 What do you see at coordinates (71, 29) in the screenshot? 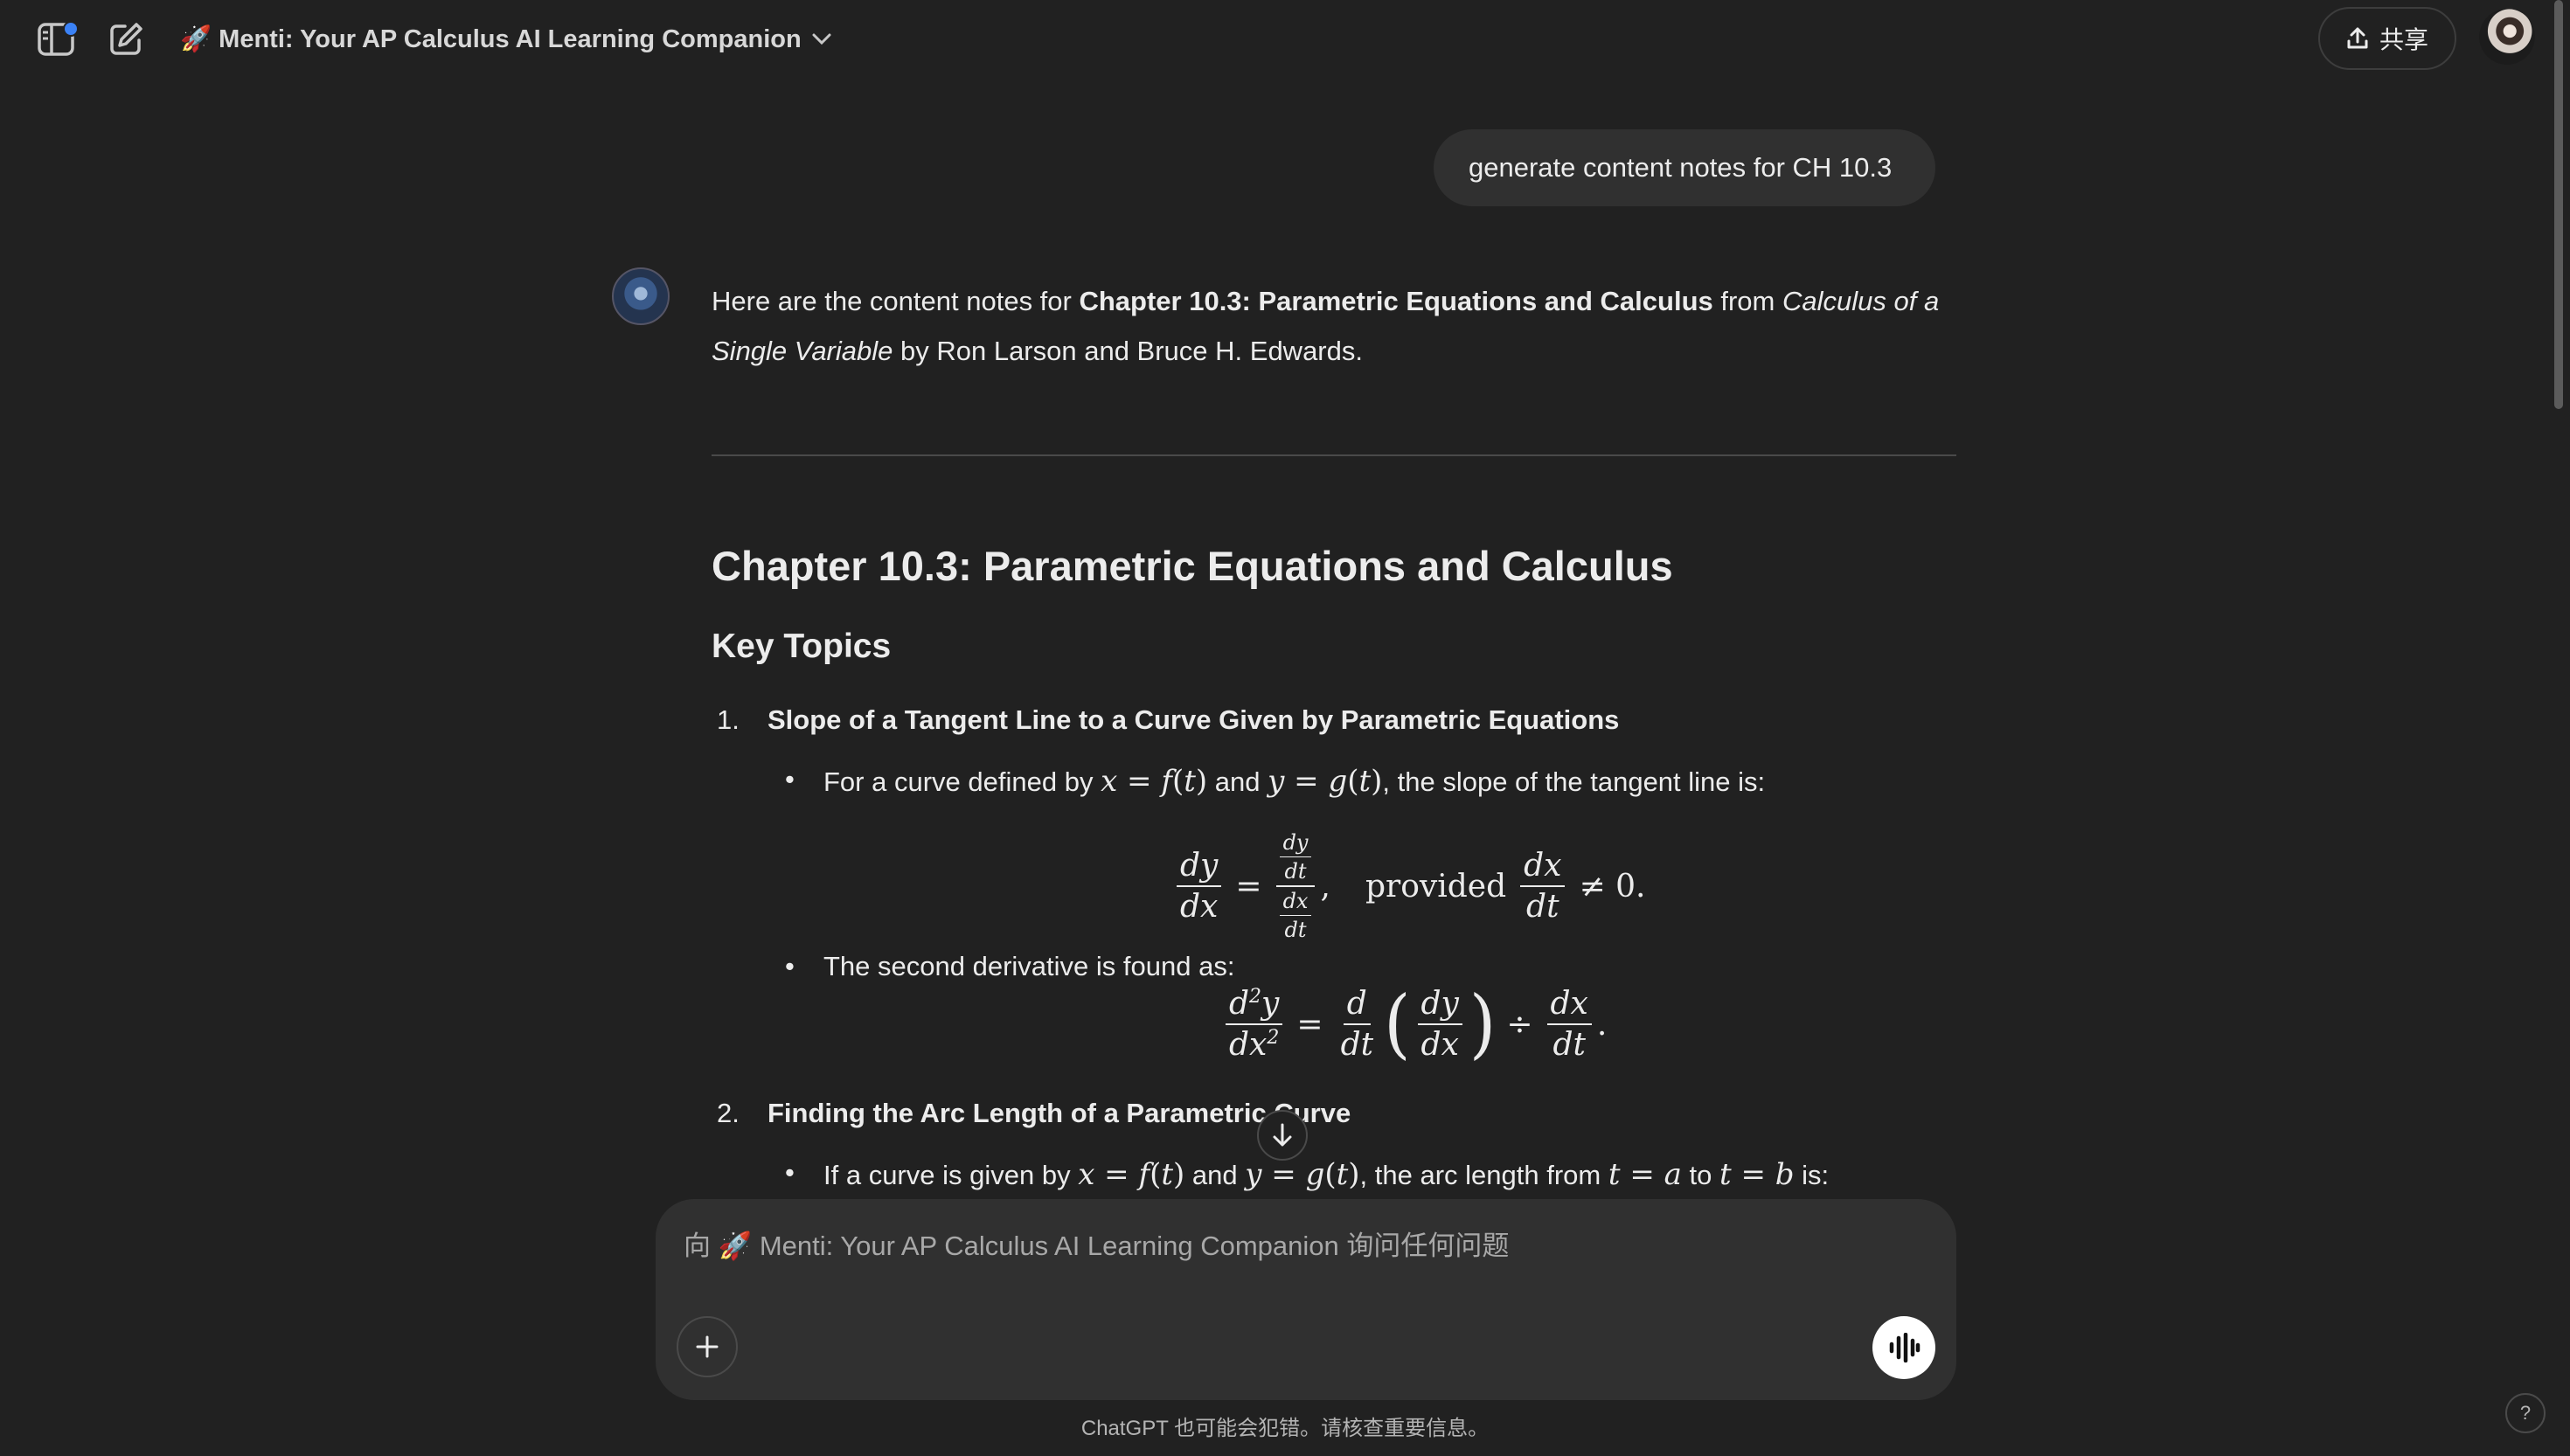
I see `notification-dot` at bounding box center [71, 29].